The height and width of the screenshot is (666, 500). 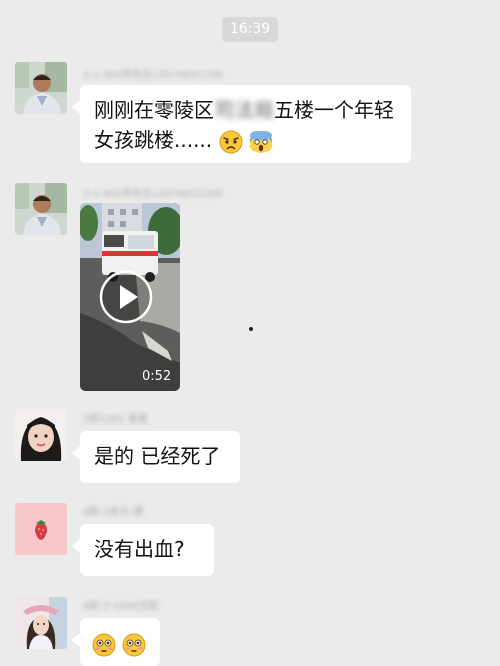 What do you see at coordinates (157, 376) in the screenshot?
I see `video-duration: 0:52` at bounding box center [157, 376].